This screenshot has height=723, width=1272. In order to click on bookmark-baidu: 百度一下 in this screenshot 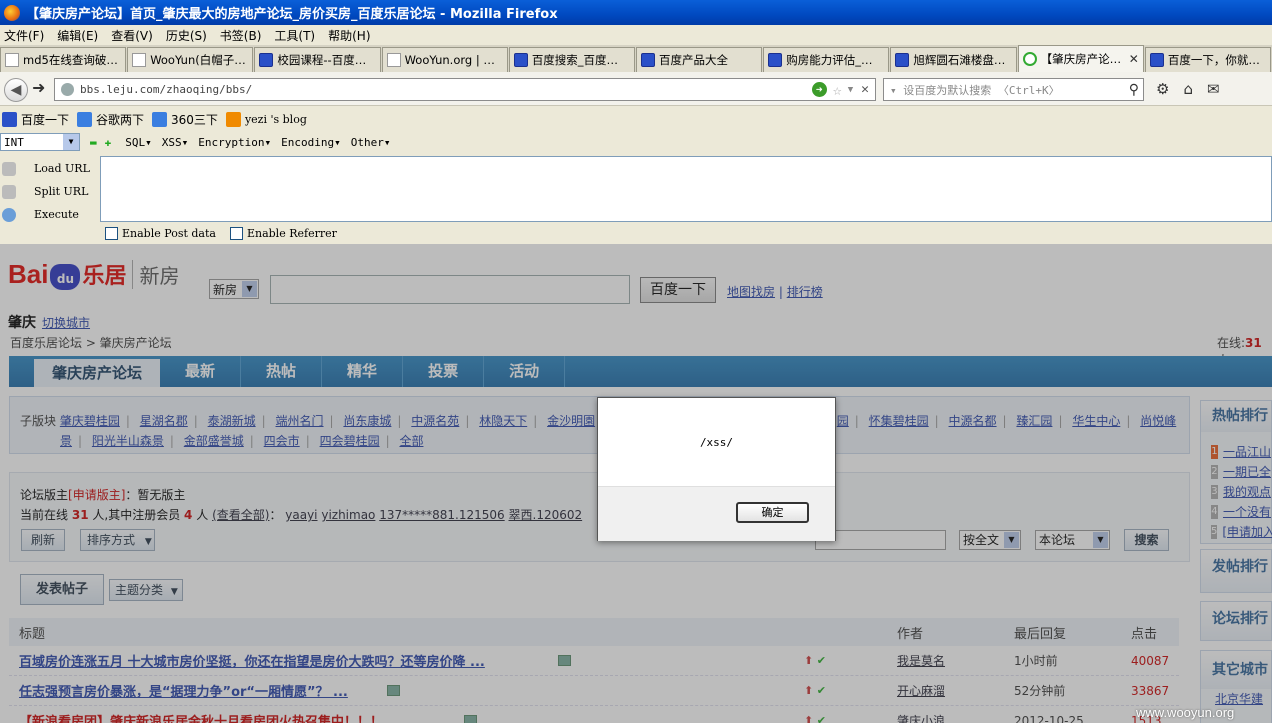, I will do `click(35, 119)`.